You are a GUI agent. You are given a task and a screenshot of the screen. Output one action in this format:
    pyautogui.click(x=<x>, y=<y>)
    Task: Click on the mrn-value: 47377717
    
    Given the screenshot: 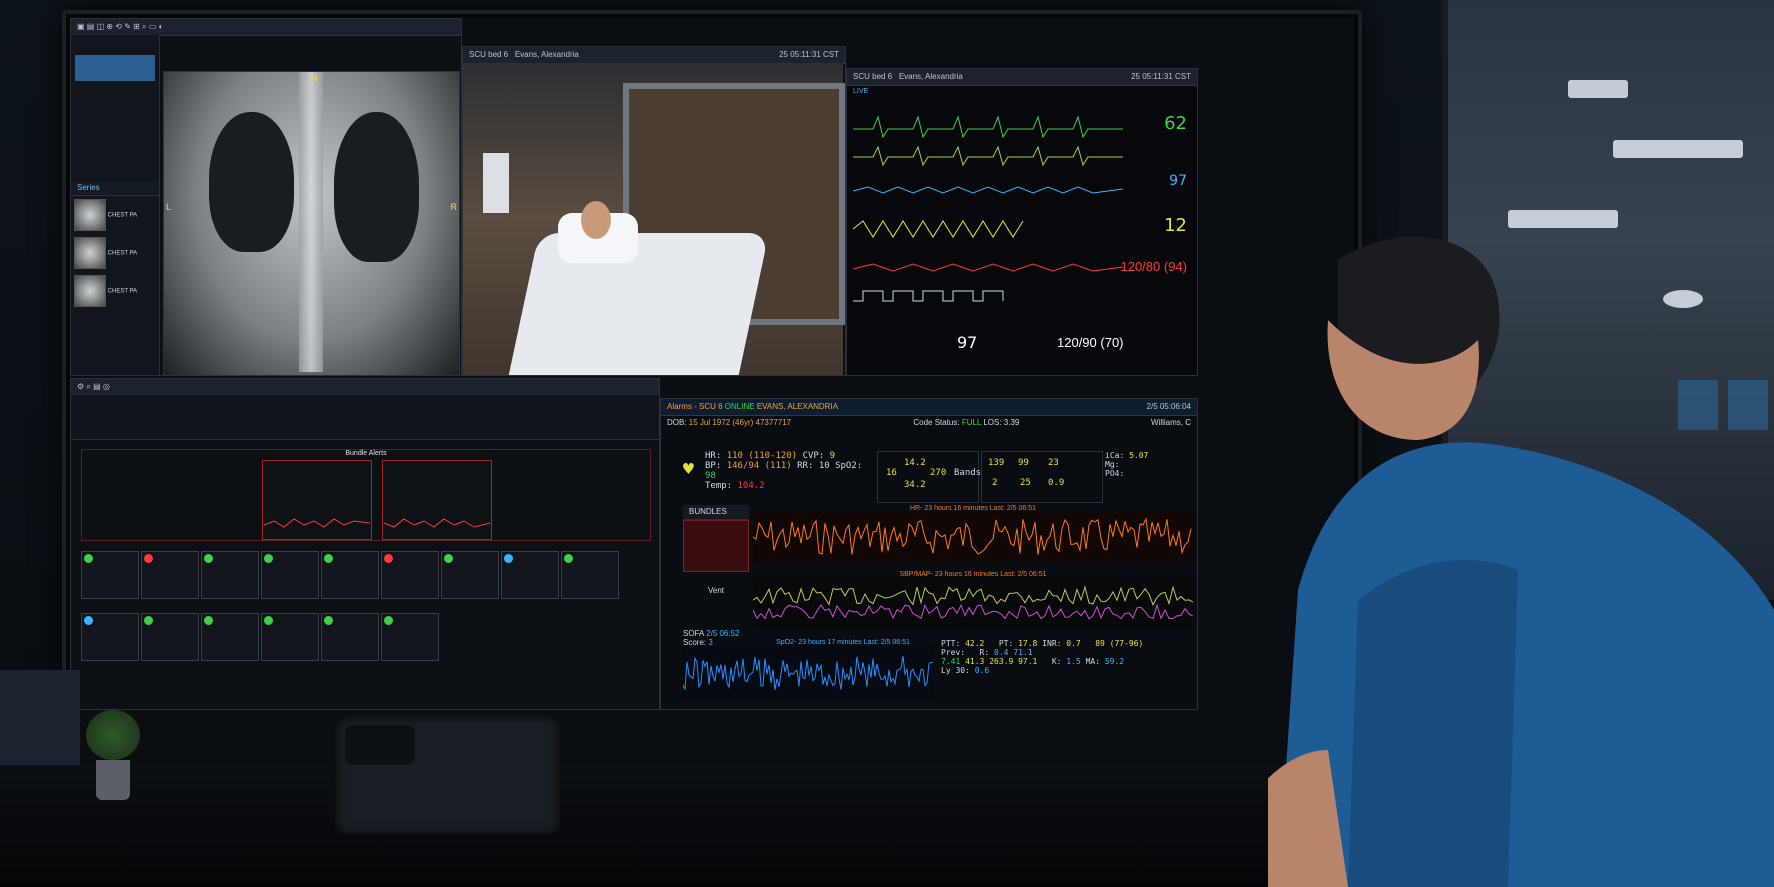 What is the action you would take?
    pyautogui.click(x=773, y=422)
    